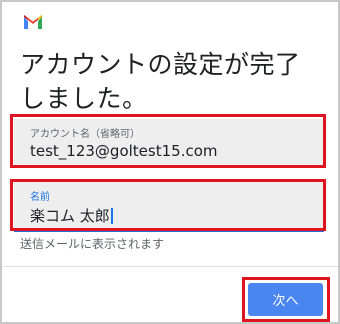 Image resolution: width=340 pixels, height=324 pixels. I want to click on name-hint: 送信メールに表示されます, so click(92, 244).